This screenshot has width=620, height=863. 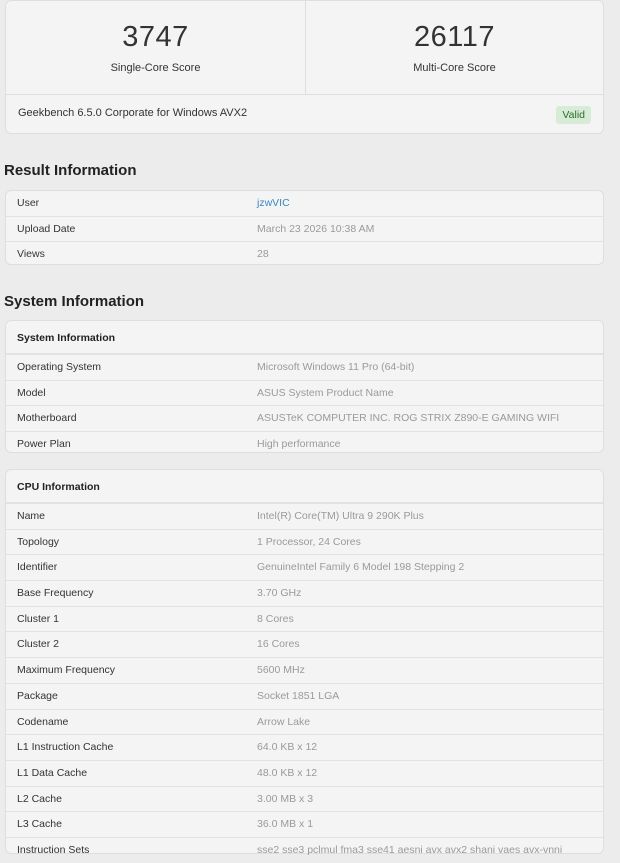 I want to click on table-row: Name Intel(R) Core(TM) Ultra 9 290K Plus, so click(x=304, y=516).